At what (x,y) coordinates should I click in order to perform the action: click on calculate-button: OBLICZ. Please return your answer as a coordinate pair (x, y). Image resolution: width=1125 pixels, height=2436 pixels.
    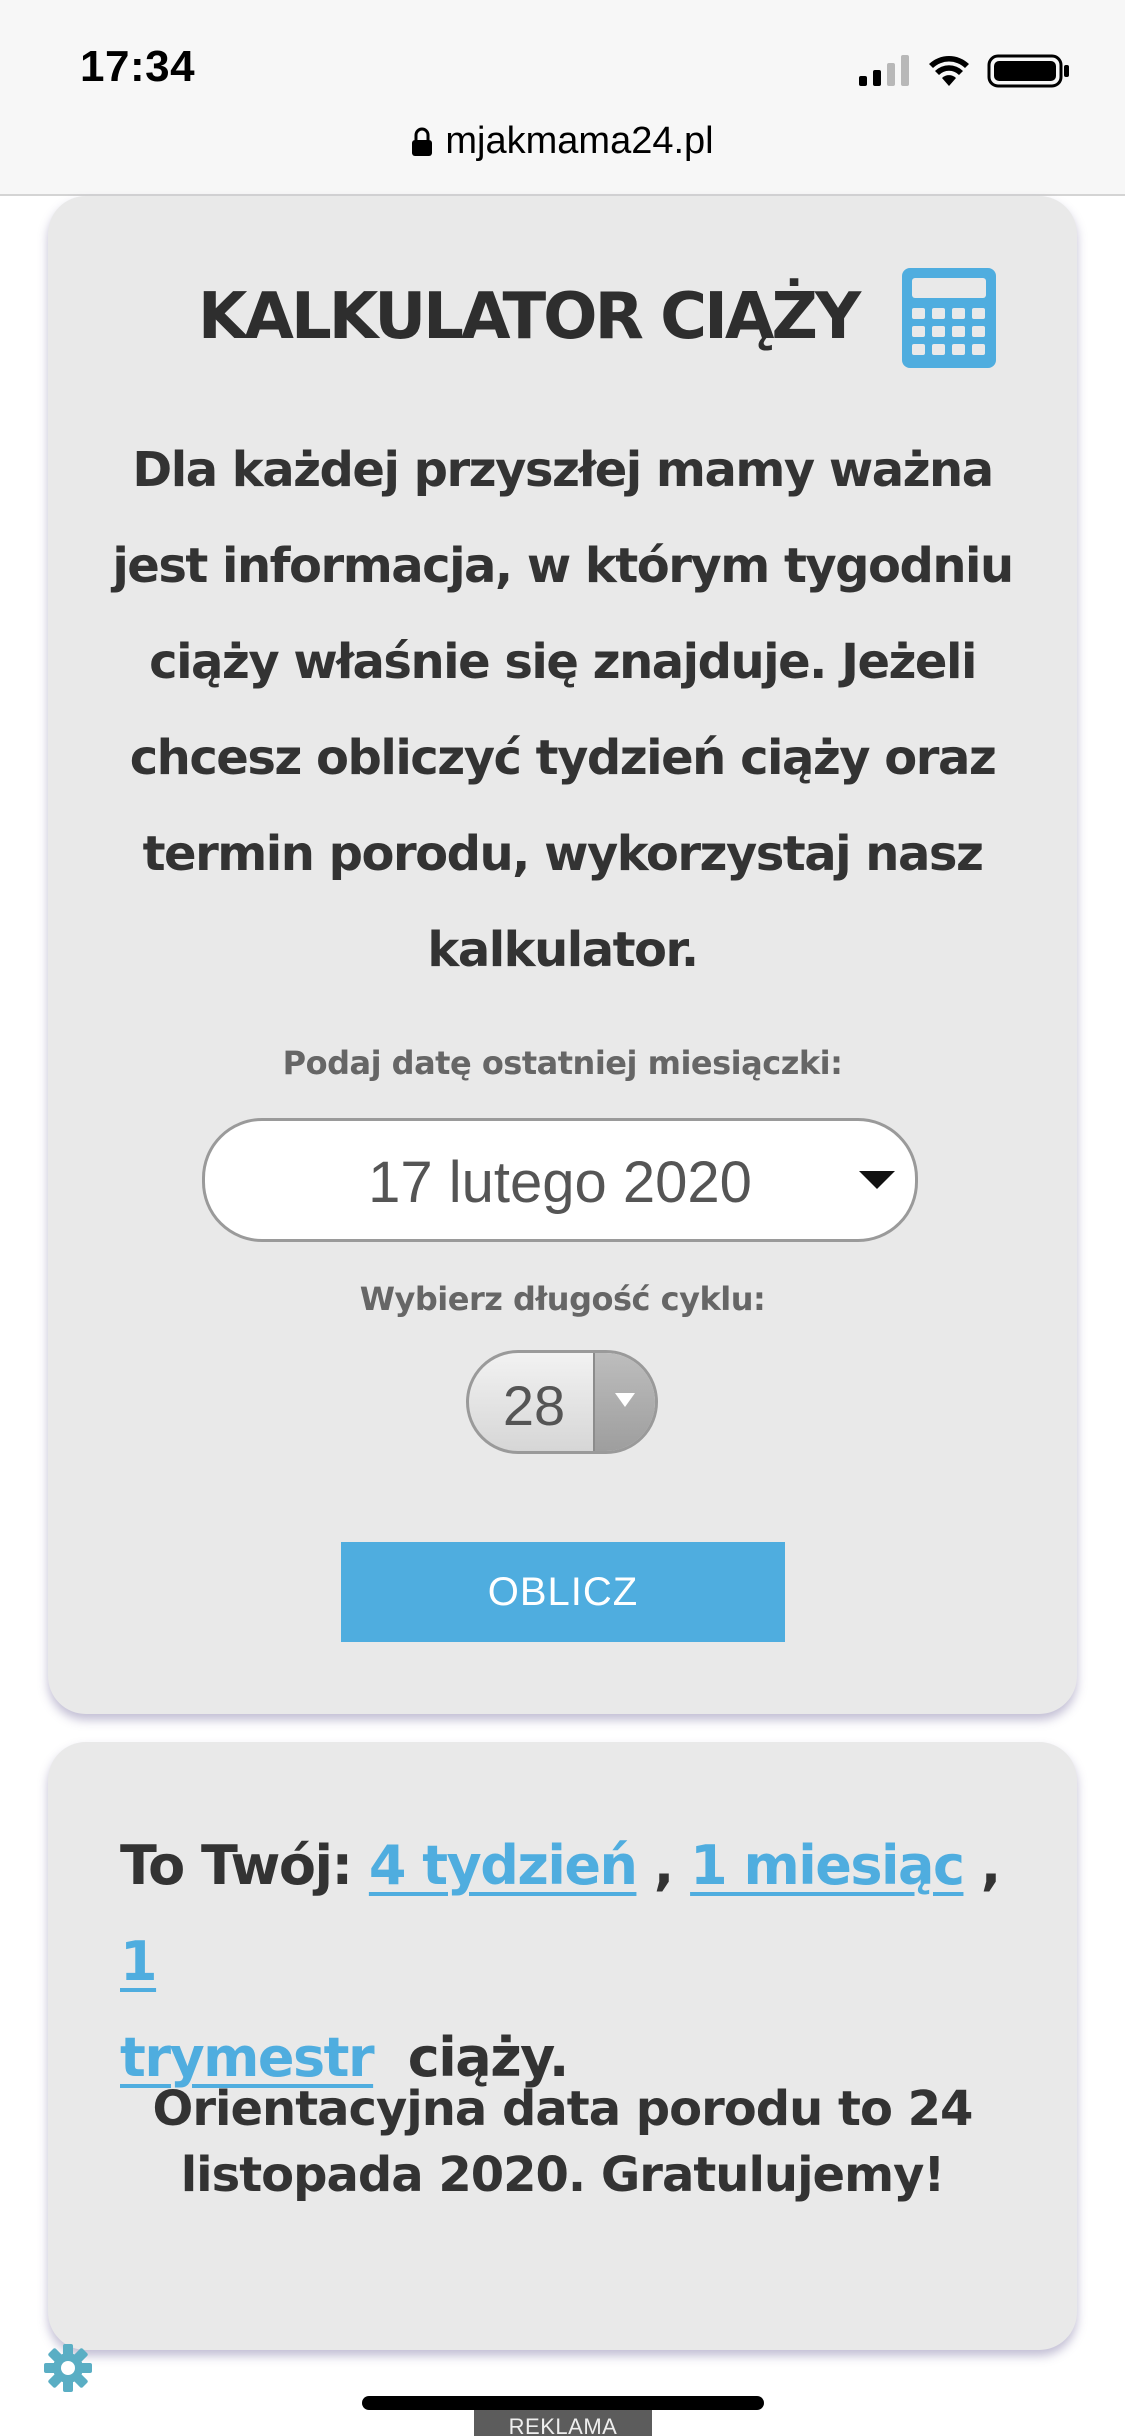
    Looking at the image, I should click on (563, 1592).